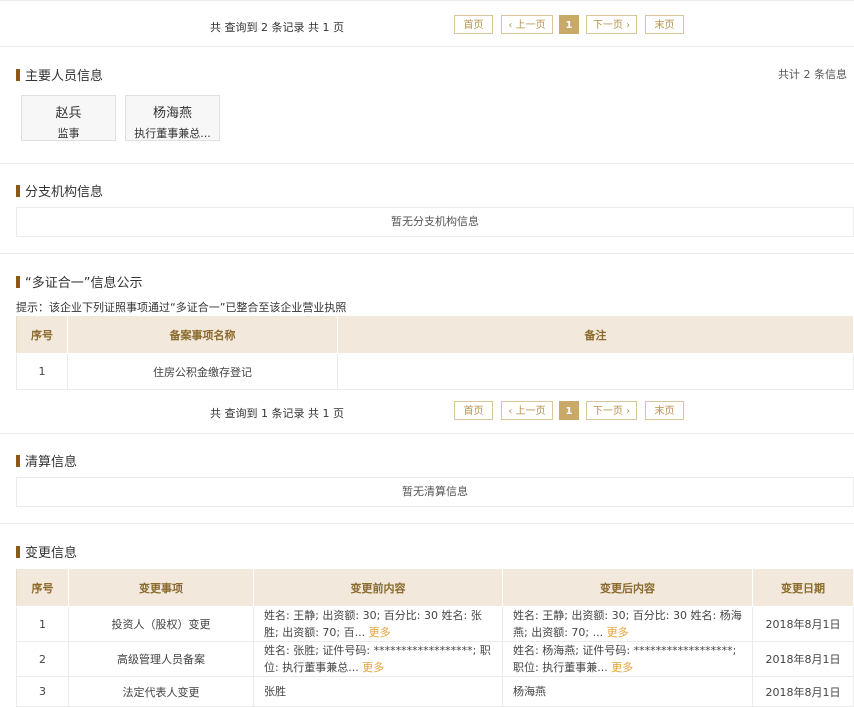 The width and height of the screenshot is (854, 707). I want to click on column-header: 变更后内容, so click(627, 587).